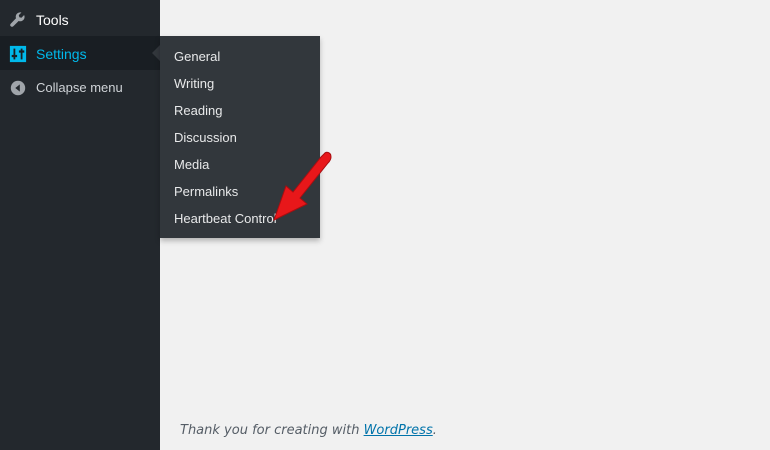 This screenshot has width=770, height=450. Describe the element at coordinates (18, 20) in the screenshot. I see `wrench-icon` at that location.